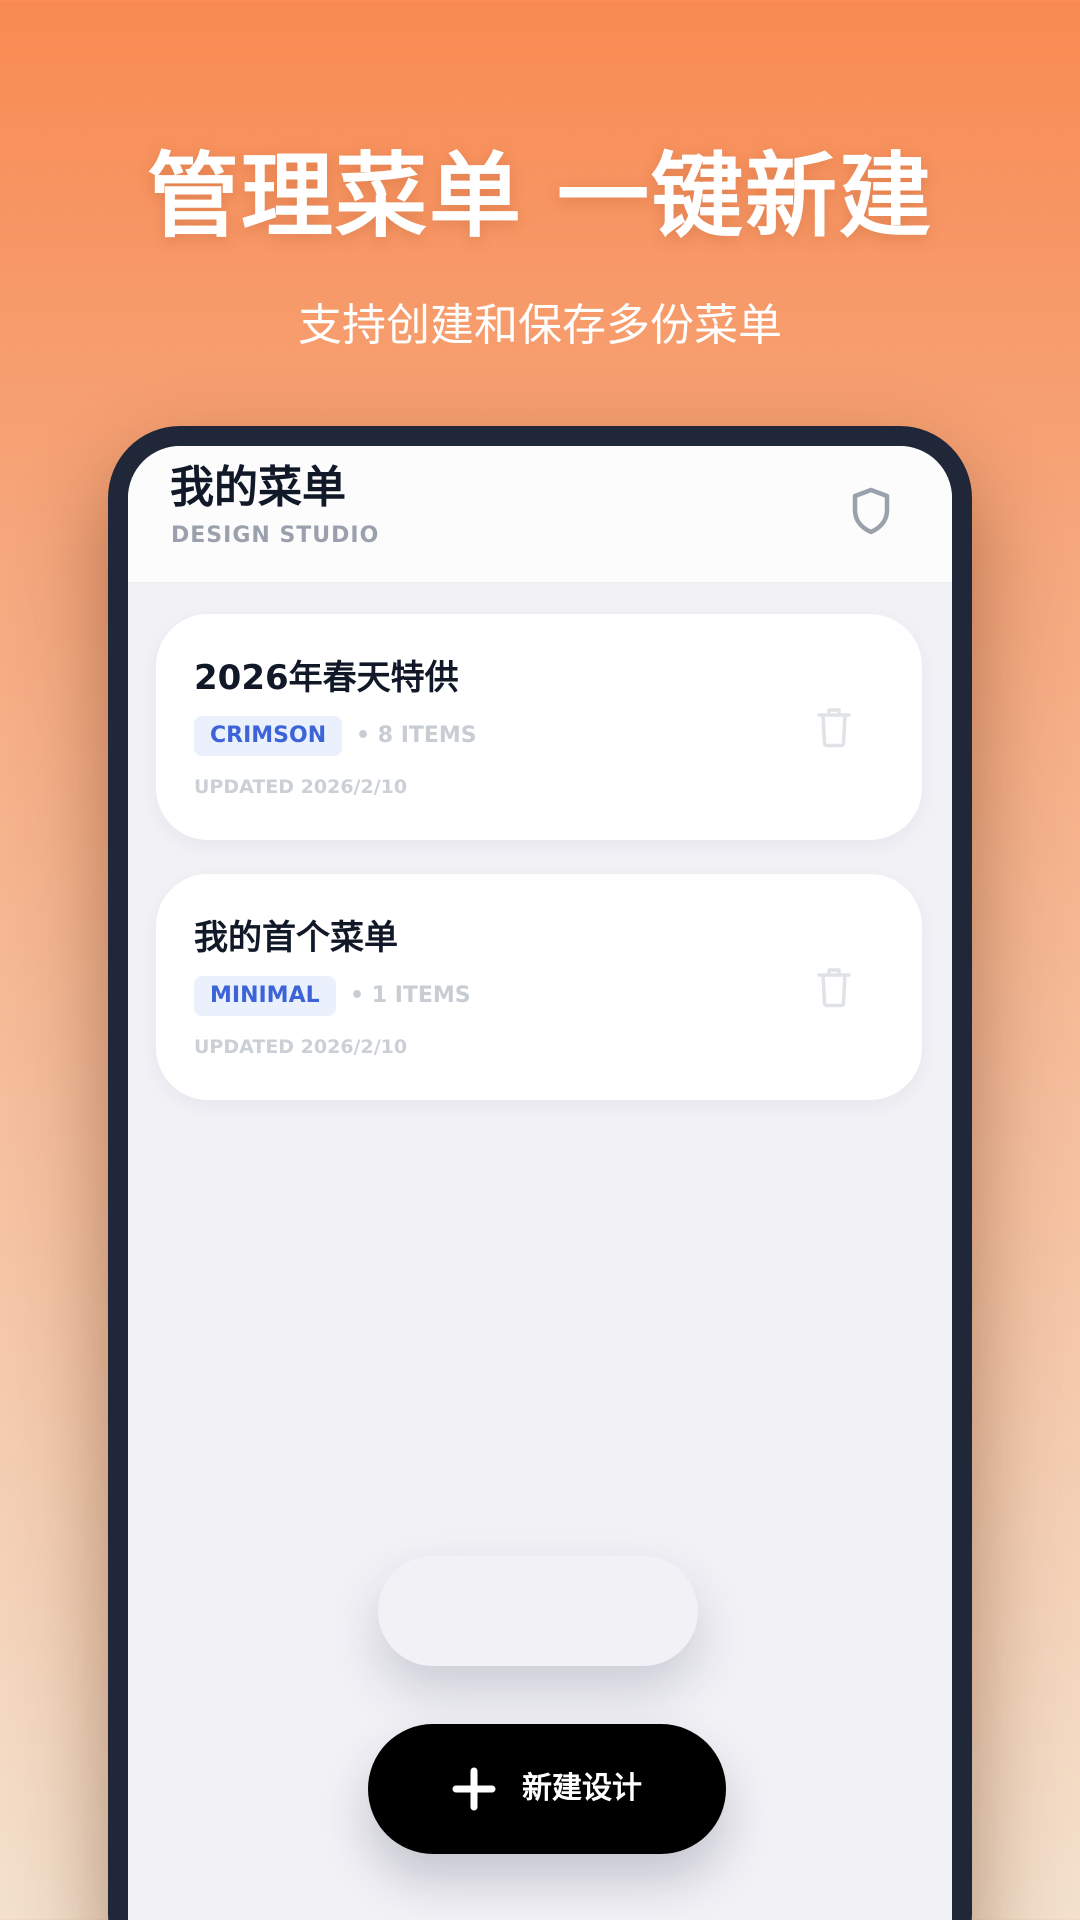 This screenshot has width=1080, height=1920. What do you see at coordinates (410, 995) in the screenshot?
I see `item-count: • 1 ITEMS` at bounding box center [410, 995].